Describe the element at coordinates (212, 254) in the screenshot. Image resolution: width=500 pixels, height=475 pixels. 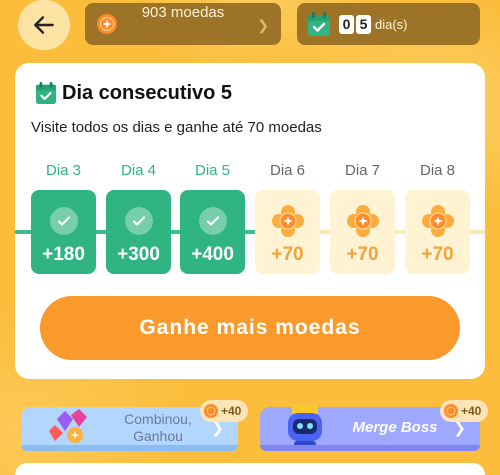
I see `day-reward-amount: +400` at that location.